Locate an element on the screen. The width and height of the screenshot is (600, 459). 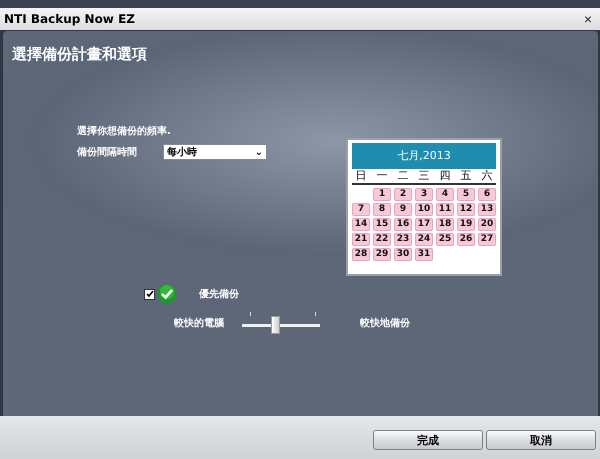
calendar-day: 2 is located at coordinates (403, 194).